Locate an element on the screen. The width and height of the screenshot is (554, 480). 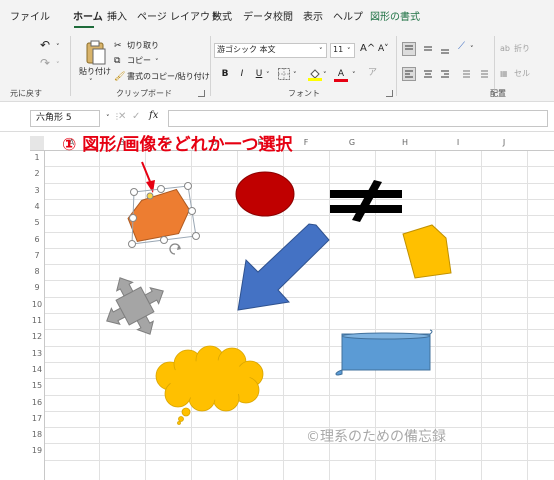
redo-icon: ↷ is located at coordinates (45, 63).